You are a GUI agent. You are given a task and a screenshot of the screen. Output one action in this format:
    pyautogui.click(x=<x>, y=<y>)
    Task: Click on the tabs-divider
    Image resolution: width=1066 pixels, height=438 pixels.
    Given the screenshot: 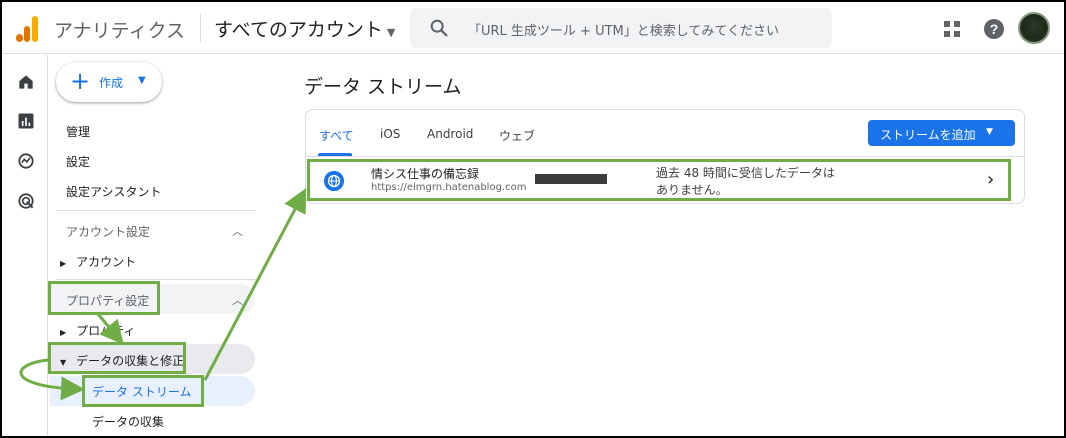 What is the action you would take?
    pyautogui.click(x=665, y=156)
    